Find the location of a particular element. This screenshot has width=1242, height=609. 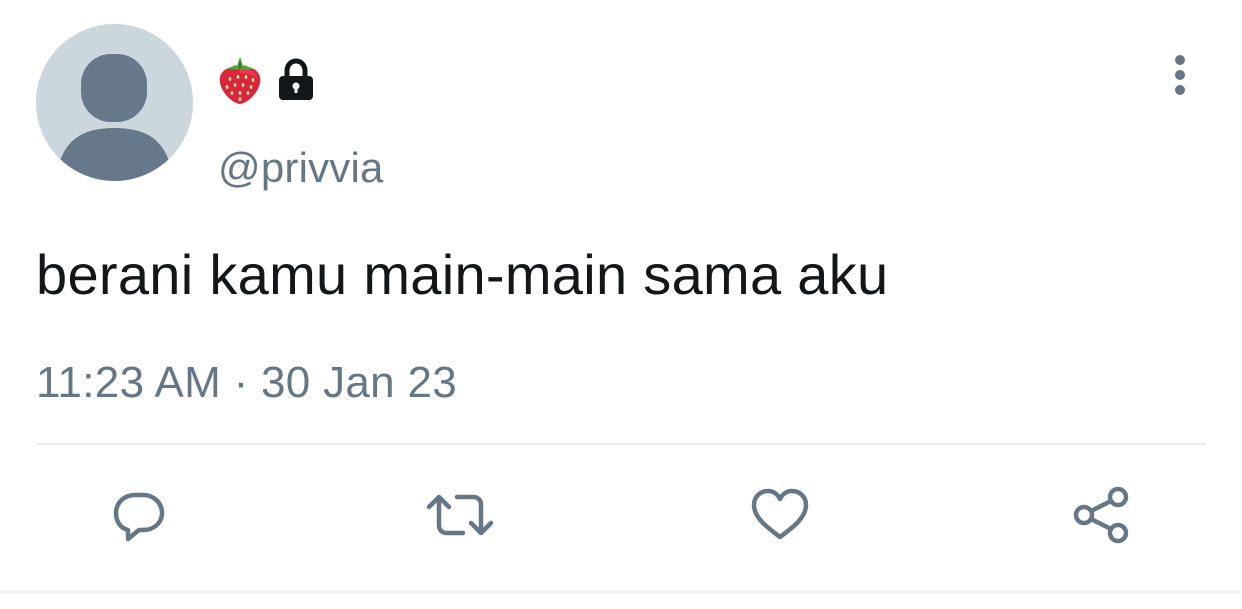

user-handle: @privvia is located at coordinates (301, 168).